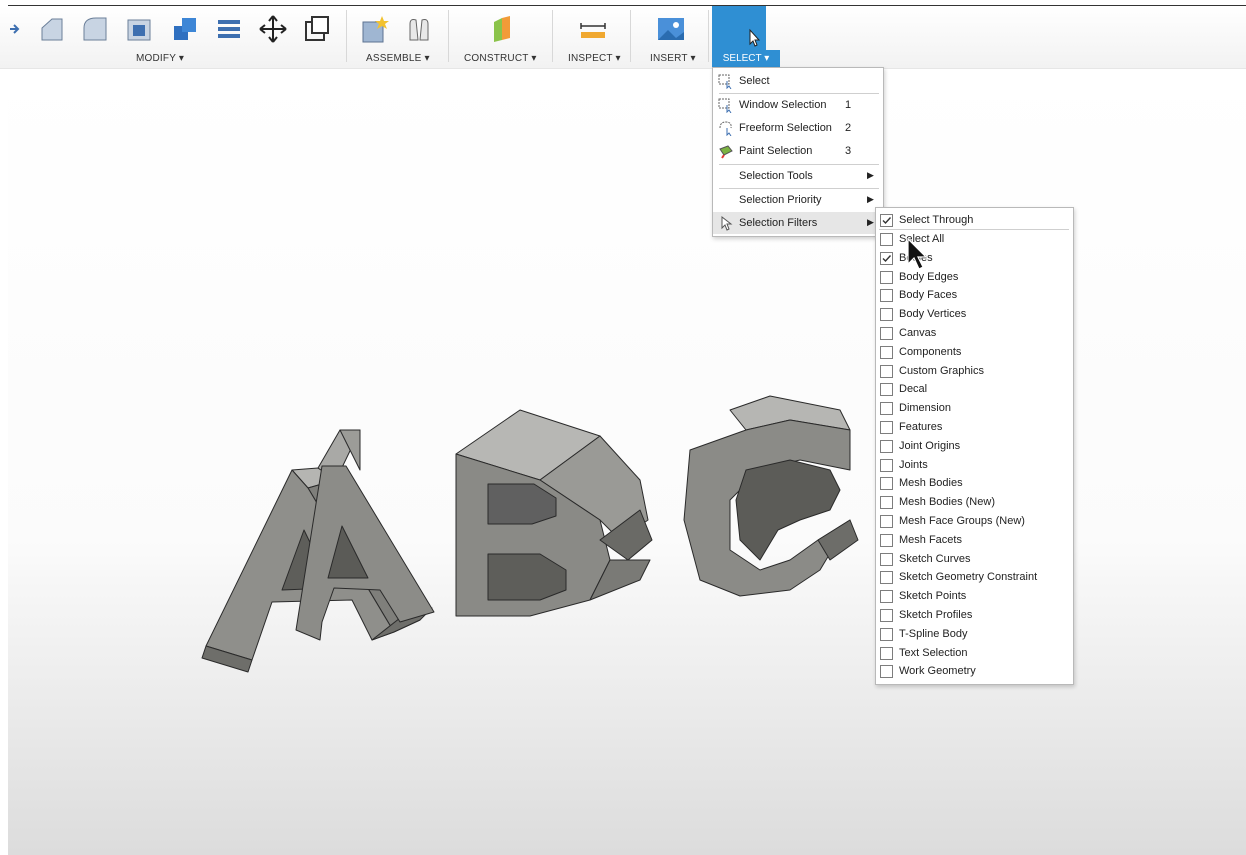 Image resolution: width=1246 pixels, height=855 pixels. What do you see at coordinates (974, 634) in the screenshot?
I see `filter-item: T-Spline Body` at bounding box center [974, 634].